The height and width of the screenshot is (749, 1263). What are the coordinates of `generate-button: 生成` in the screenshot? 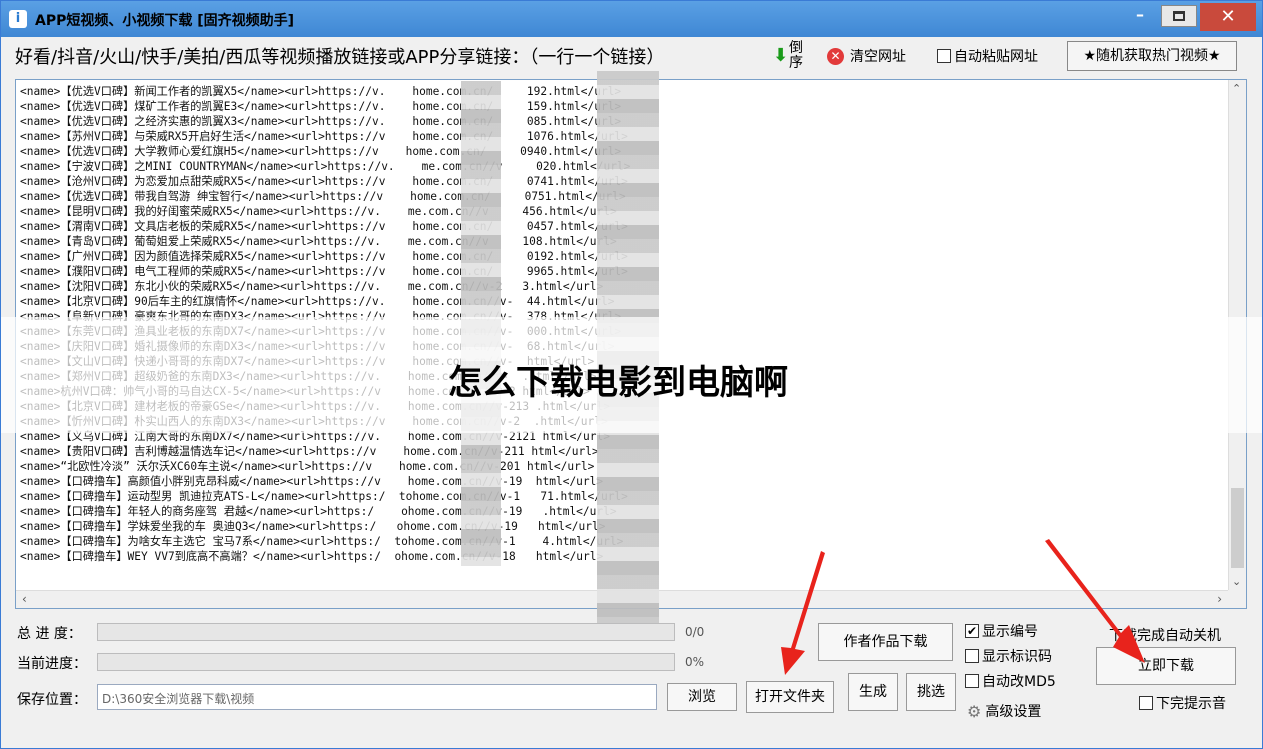 It's located at (873, 692).